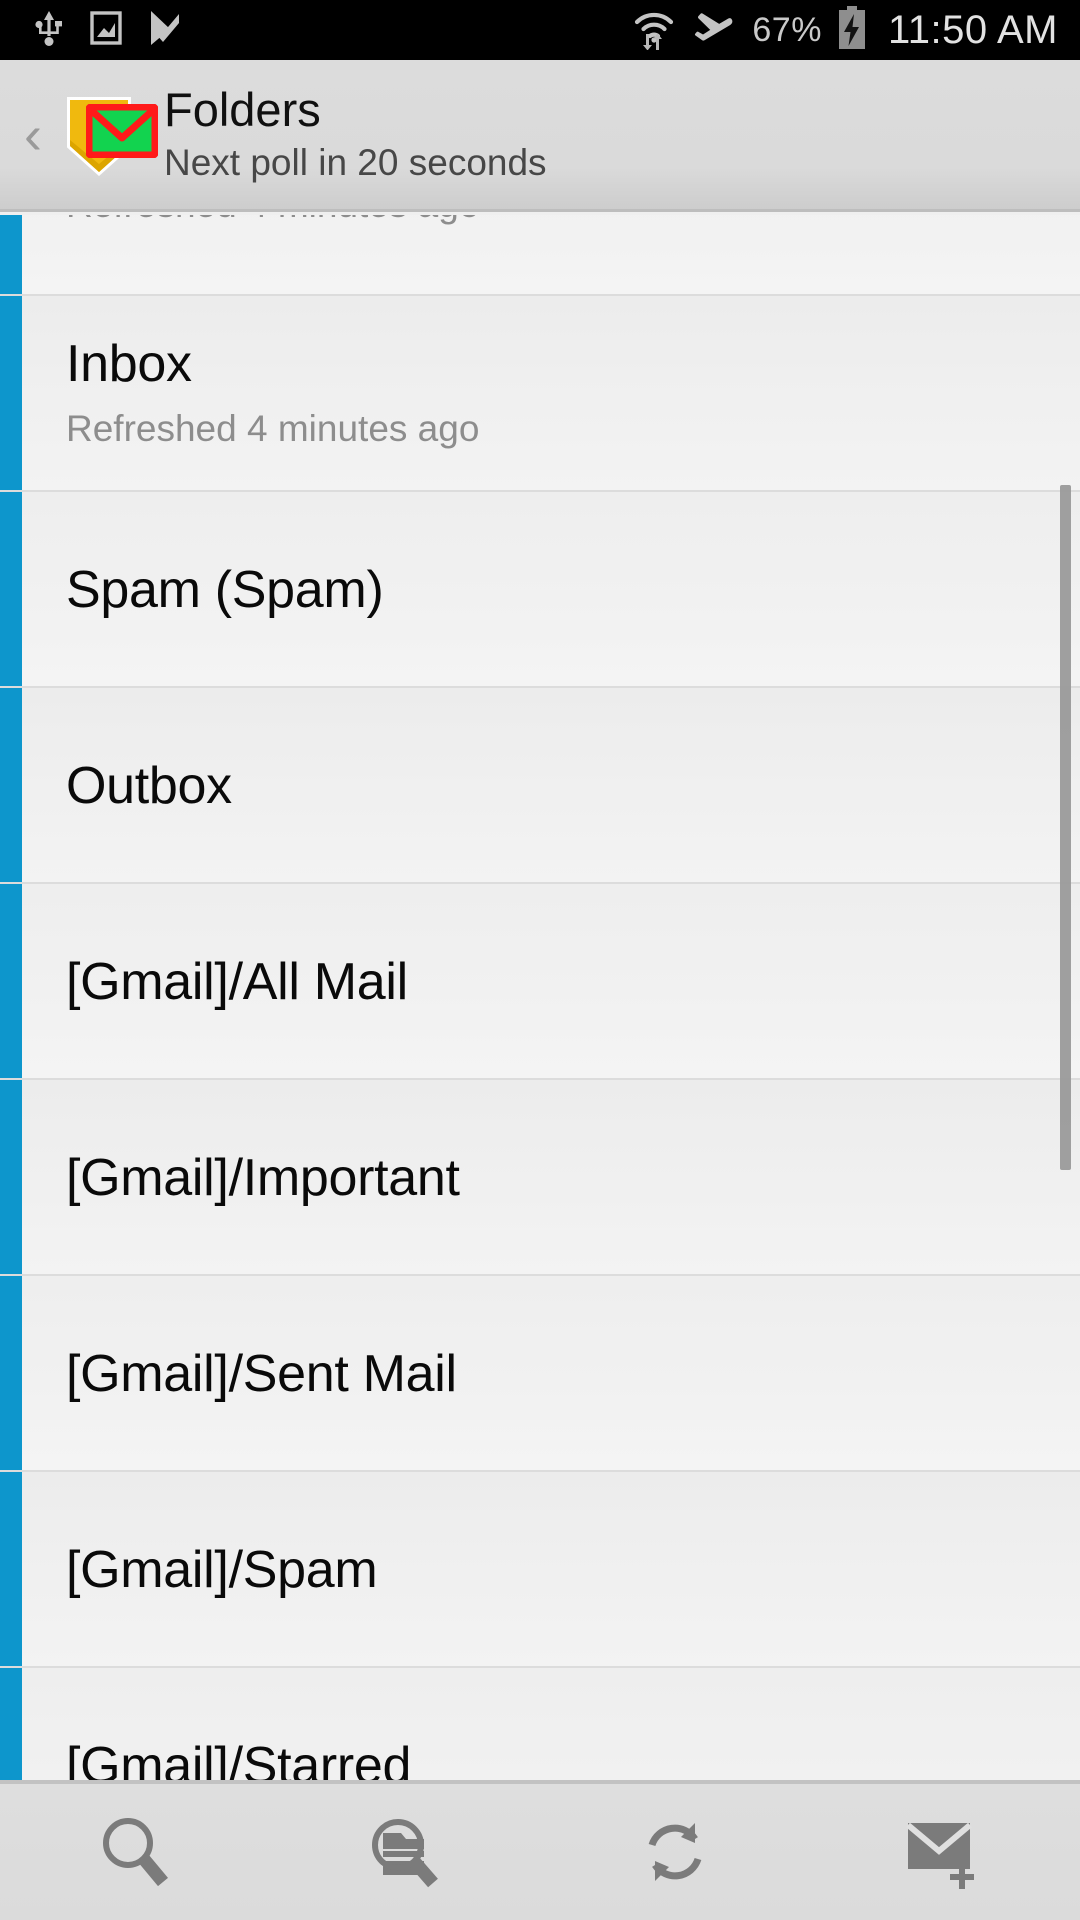 The height and width of the screenshot is (1920, 1080). Describe the element at coordinates (540, 30) in the screenshot. I see `status-bar: 67% 11:50 AM` at that location.